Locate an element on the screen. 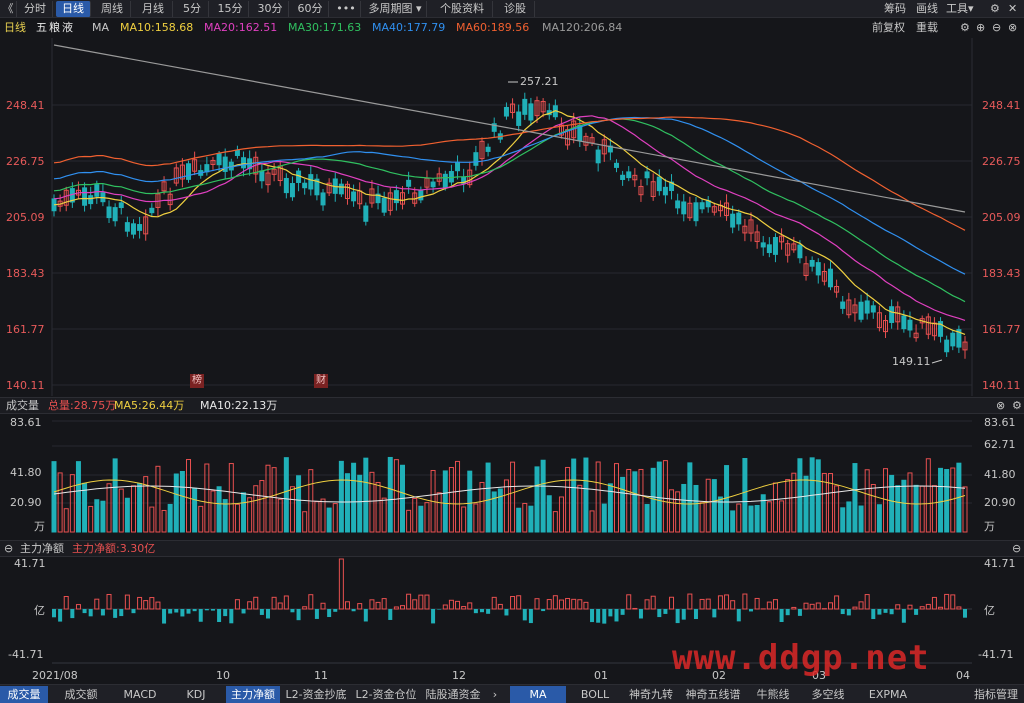 Image resolution: width=1024 pixels, height=703 pixels. tab-northbound: 陆股通资金 is located at coordinates (453, 694).